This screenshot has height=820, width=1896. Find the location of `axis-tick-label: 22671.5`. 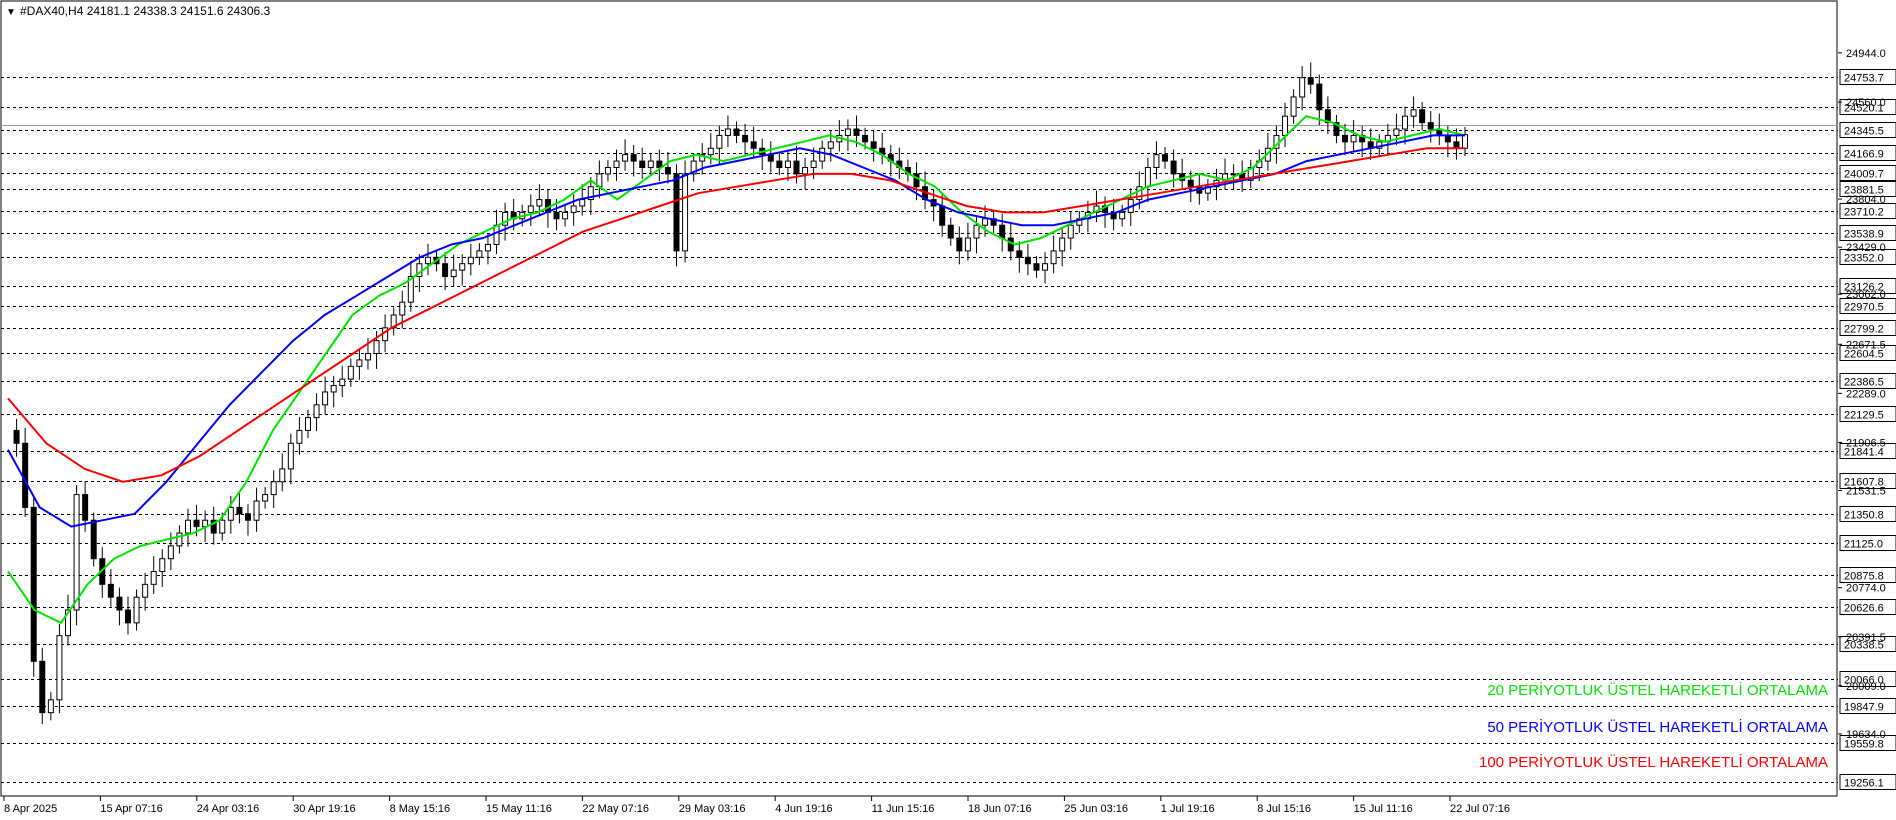

axis-tick-label: 22671.5 is located at coordinates (1866, 345).